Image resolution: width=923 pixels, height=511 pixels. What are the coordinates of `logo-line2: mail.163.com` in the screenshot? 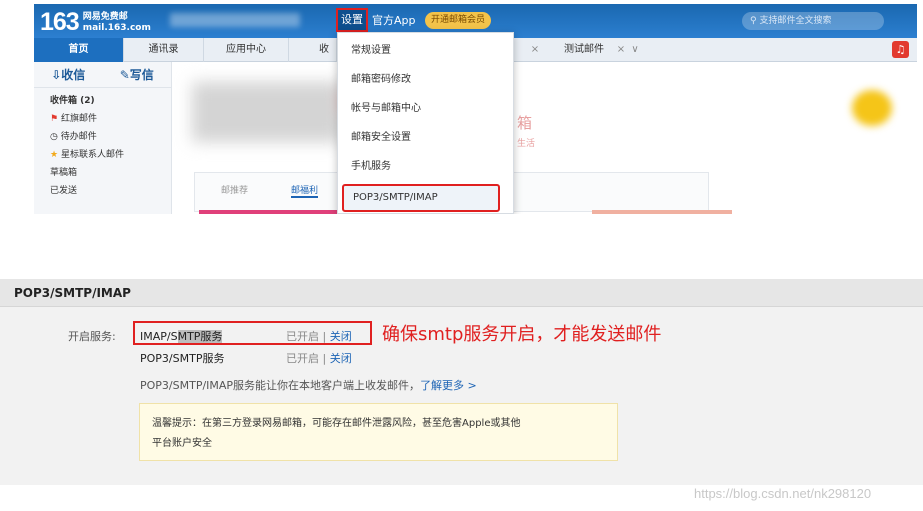 It's located at (116, 27).